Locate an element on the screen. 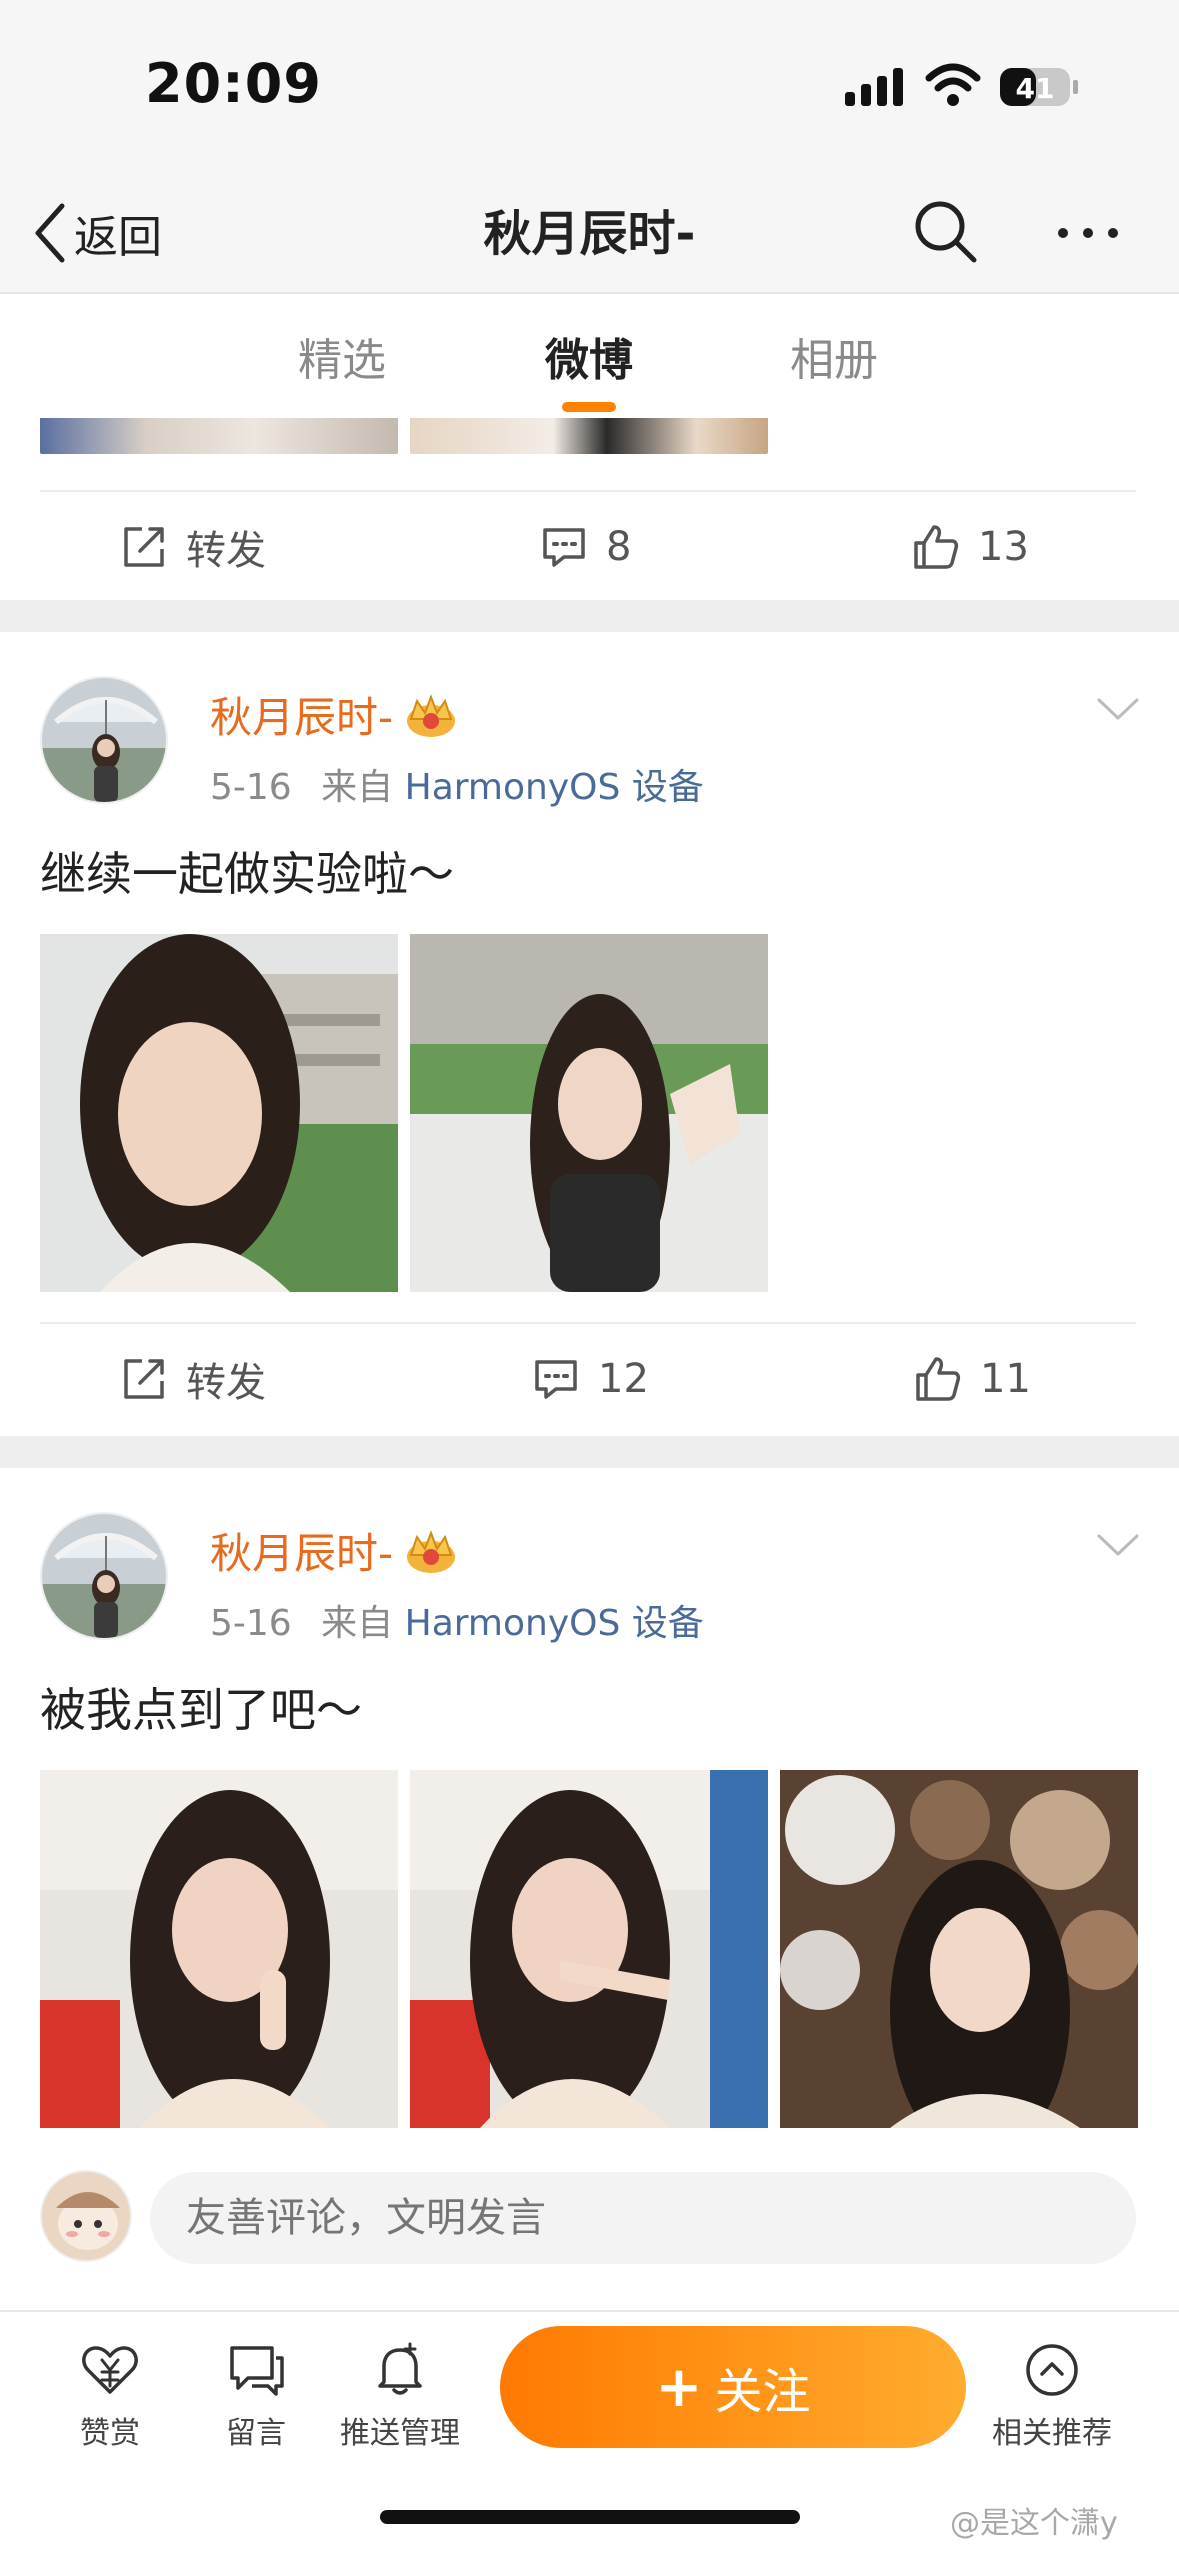  like-count: 11 is located at coordinates (1005, 1379).